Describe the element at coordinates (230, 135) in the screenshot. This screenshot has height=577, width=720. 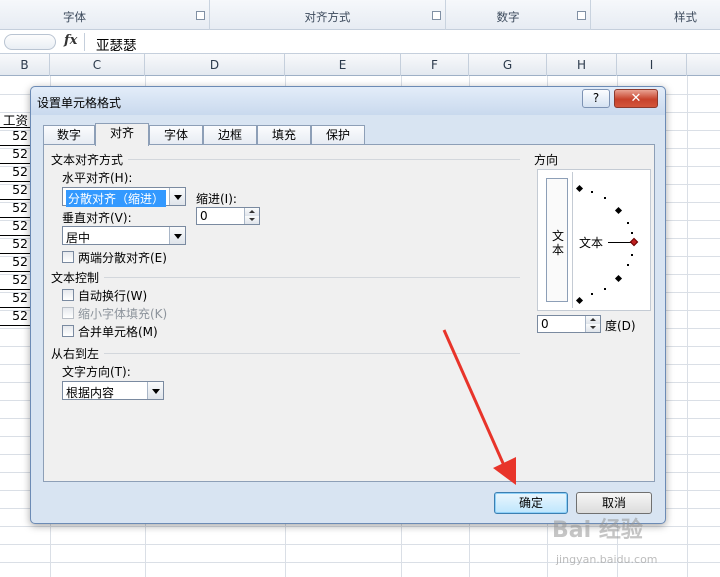
I see `tab-border: 边框` at that location.